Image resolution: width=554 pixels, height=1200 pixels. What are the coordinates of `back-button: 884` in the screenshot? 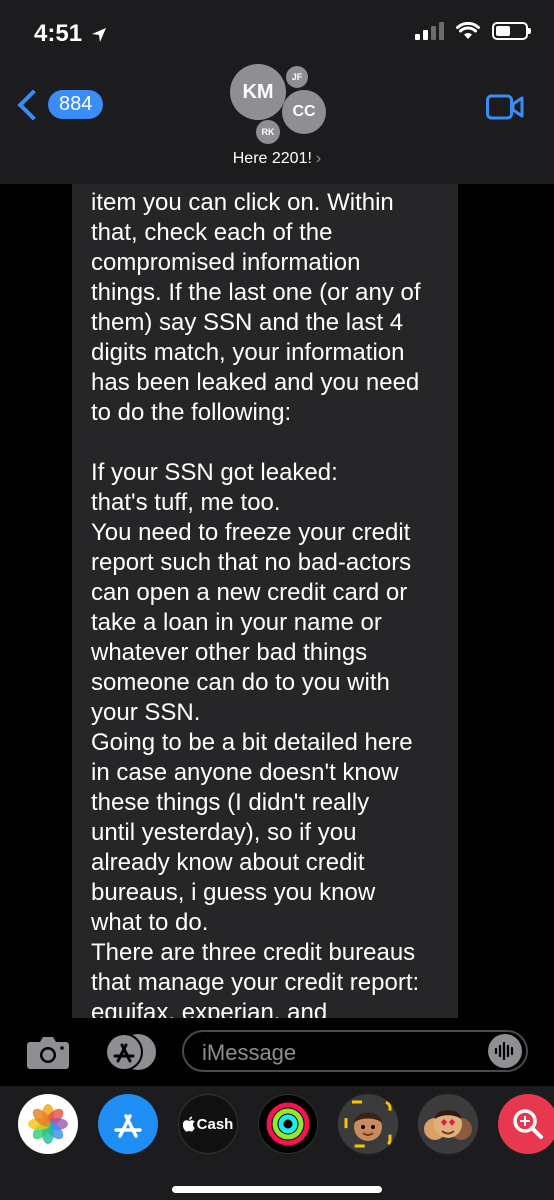 It's located at (60, 104).